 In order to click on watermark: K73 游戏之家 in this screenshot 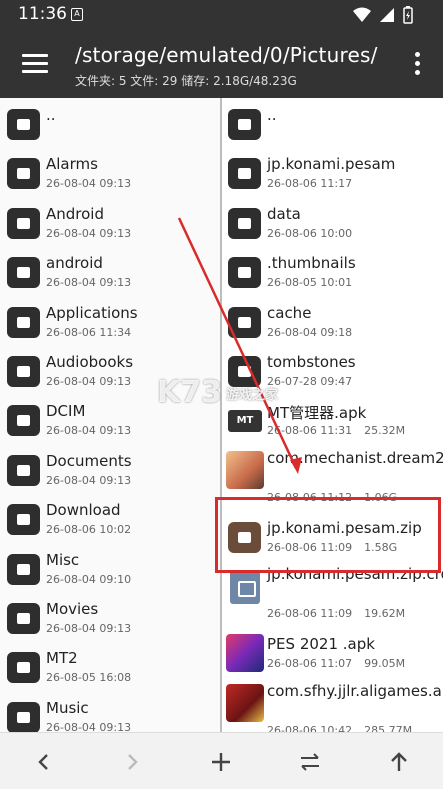, I will do `click(218, 392)`.